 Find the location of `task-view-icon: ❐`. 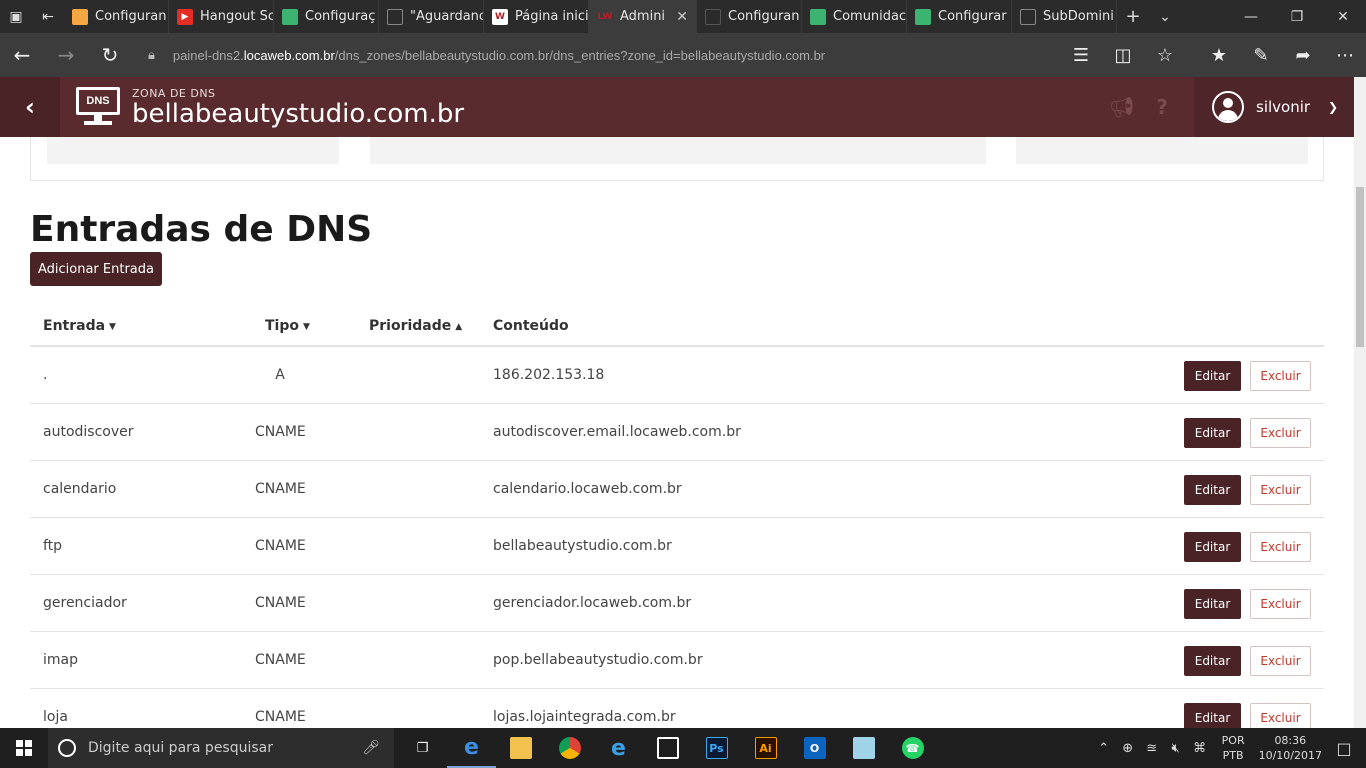

task-view-icon: ❐ is located at coordinates (422, 748).